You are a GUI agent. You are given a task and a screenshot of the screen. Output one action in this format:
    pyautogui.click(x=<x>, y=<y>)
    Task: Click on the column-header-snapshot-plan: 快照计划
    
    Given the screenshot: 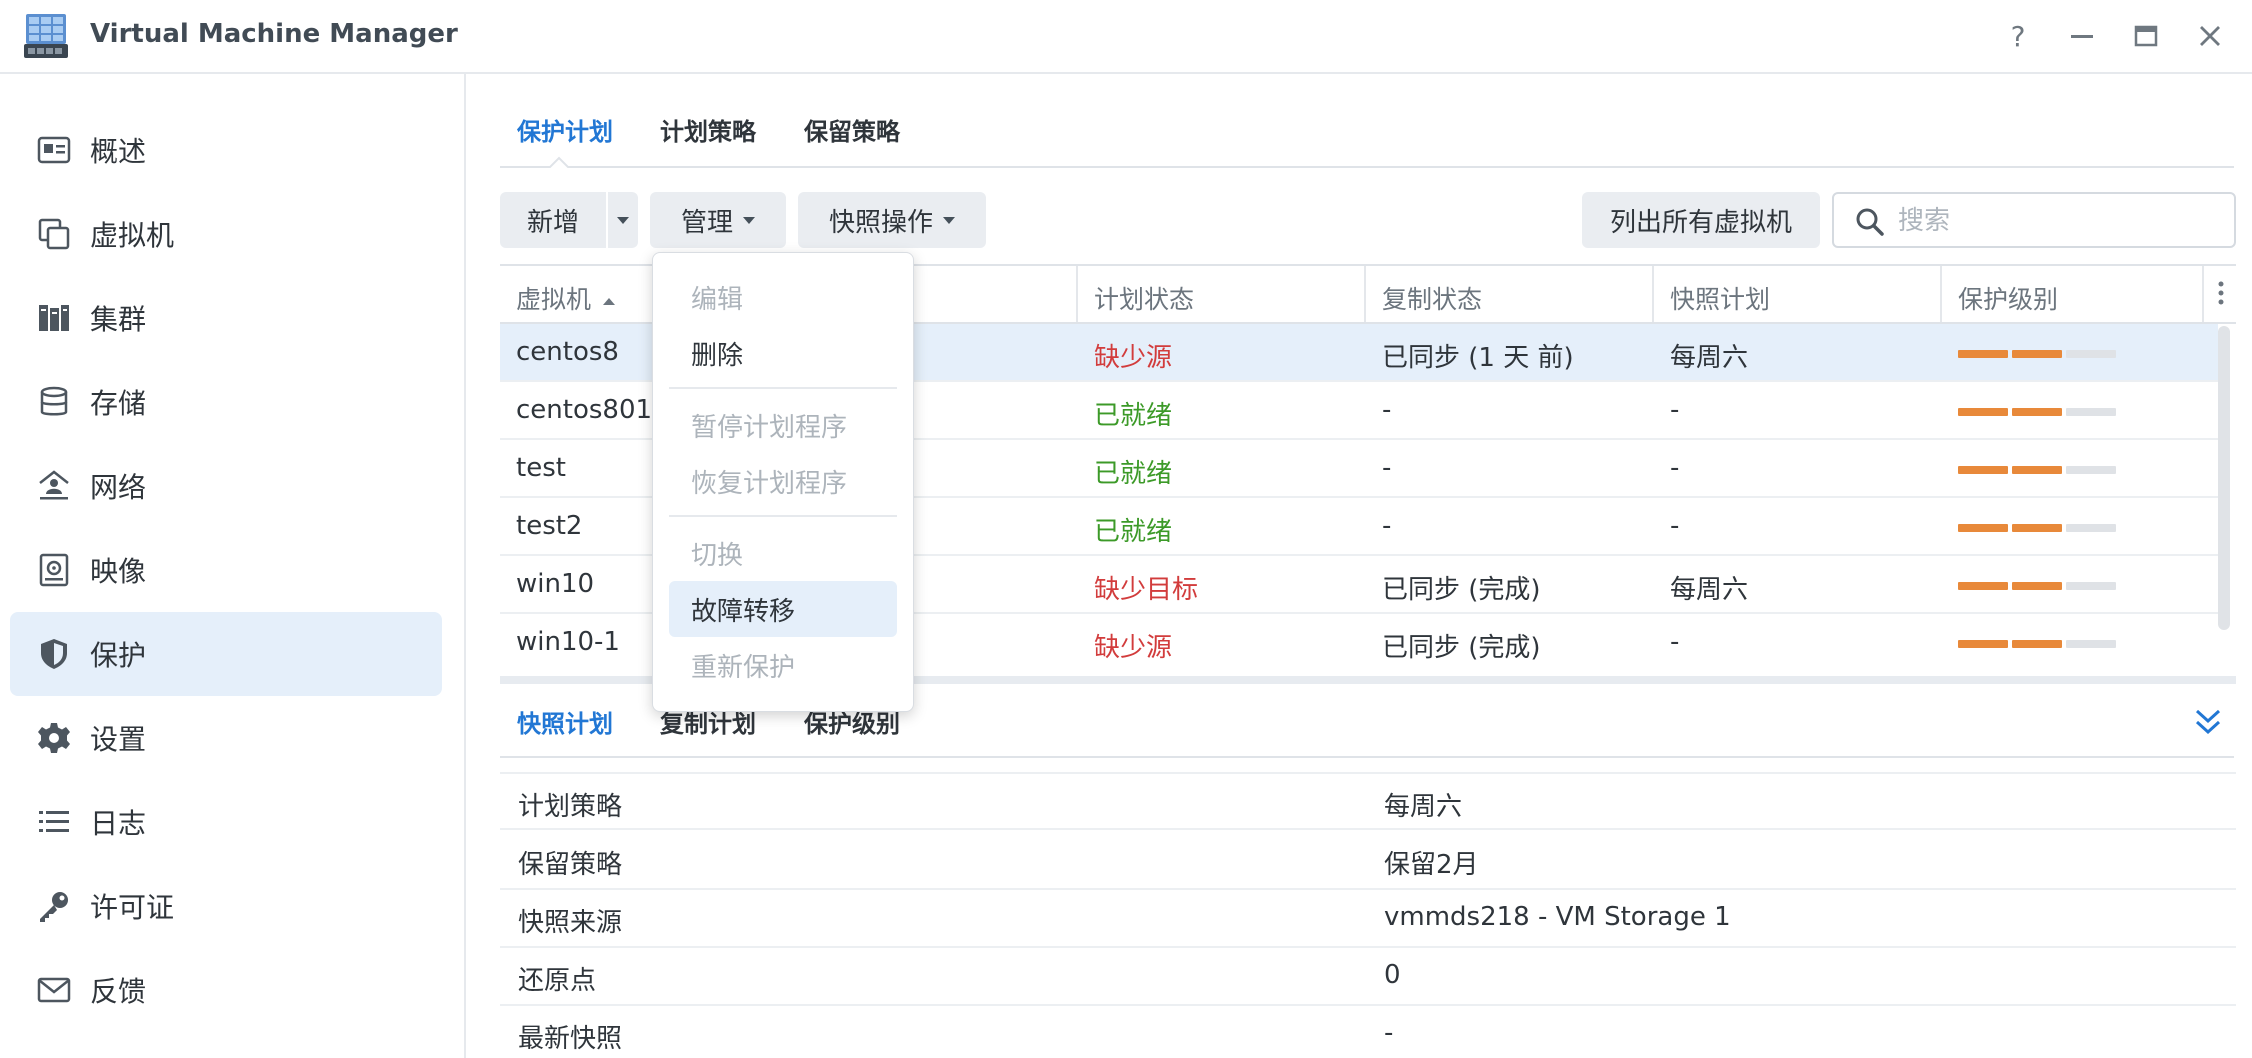 What is the action you would take?
    pyautogui.click(x=1720, y=298)
    